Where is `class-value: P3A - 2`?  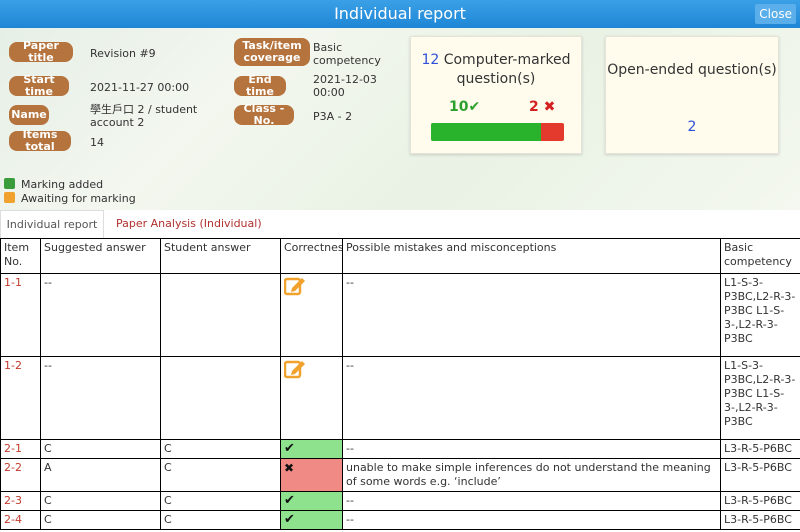
class-value: P3A - 2 is located at coordinates (333, 116).